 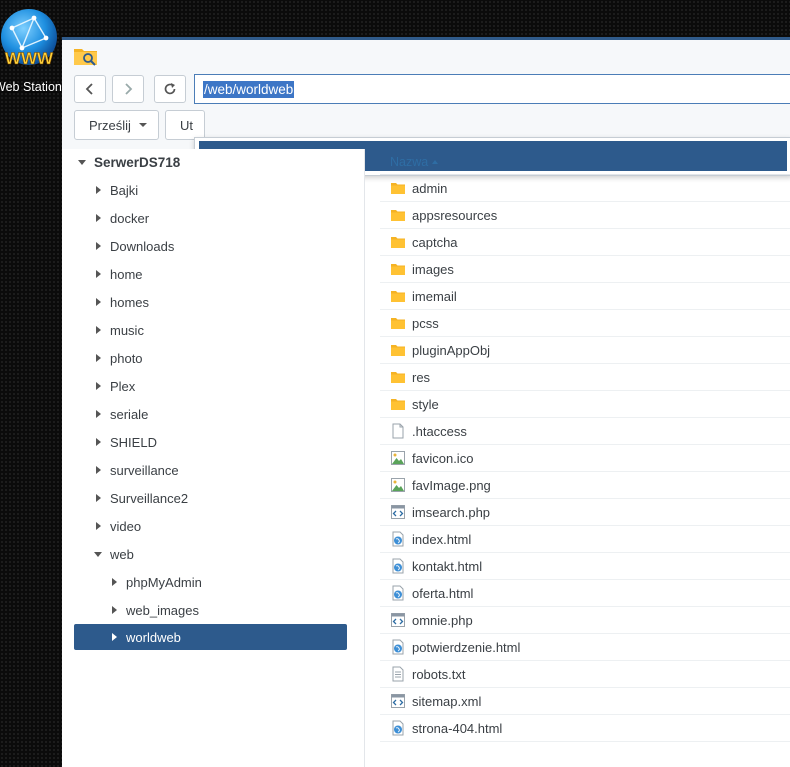 I want to click on file-station-app-icon, so click(x=85, y=57).